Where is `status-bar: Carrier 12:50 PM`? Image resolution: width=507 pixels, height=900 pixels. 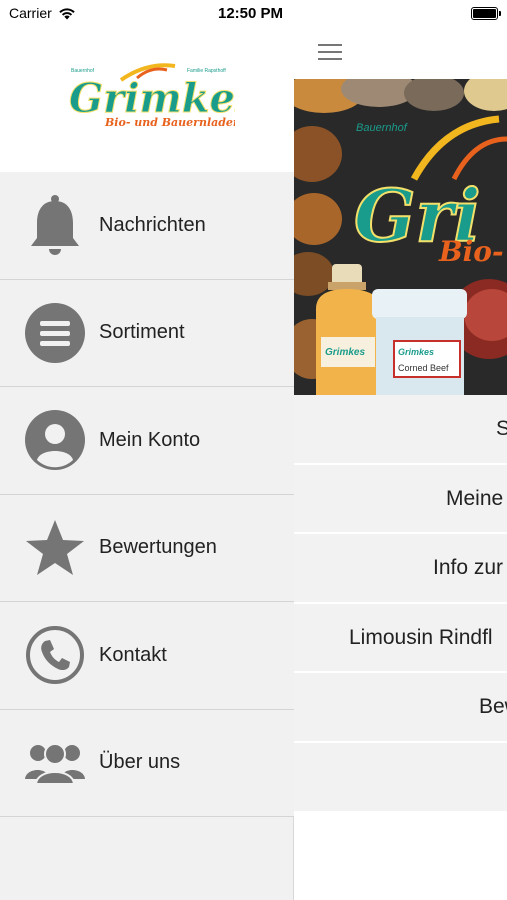
status-bar: Carrier 12:50 PM is located at coordinates (253, 13).